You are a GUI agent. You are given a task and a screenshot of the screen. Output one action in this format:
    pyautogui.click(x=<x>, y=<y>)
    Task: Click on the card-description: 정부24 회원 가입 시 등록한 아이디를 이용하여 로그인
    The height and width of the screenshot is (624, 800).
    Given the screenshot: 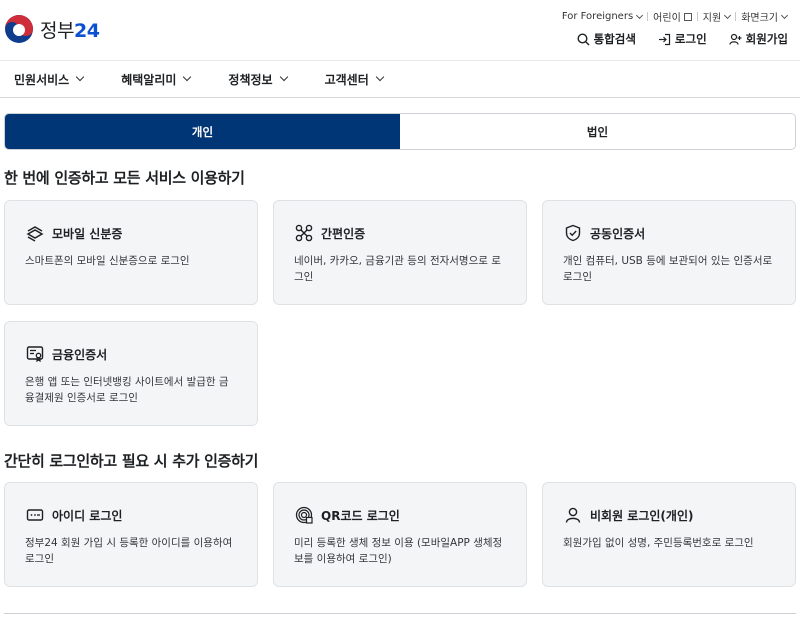 What is the action you would take?
    pyautogui.click(x=129, y=551)
    